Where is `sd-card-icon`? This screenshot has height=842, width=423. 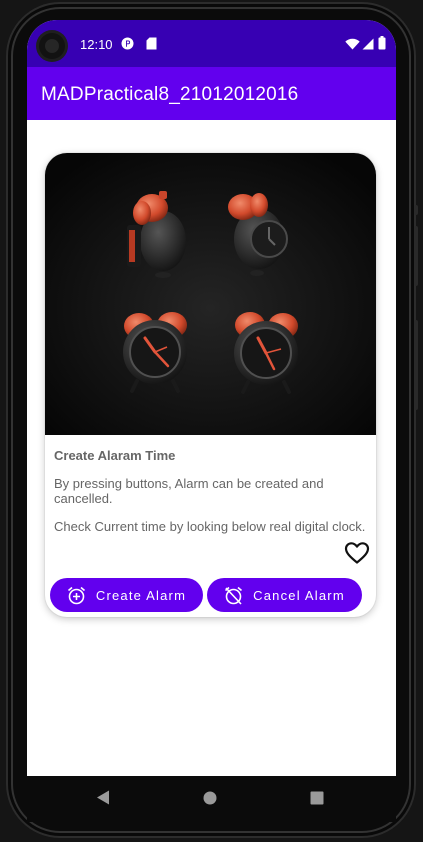 sd-card-icon is located at coordinates (151, 46).